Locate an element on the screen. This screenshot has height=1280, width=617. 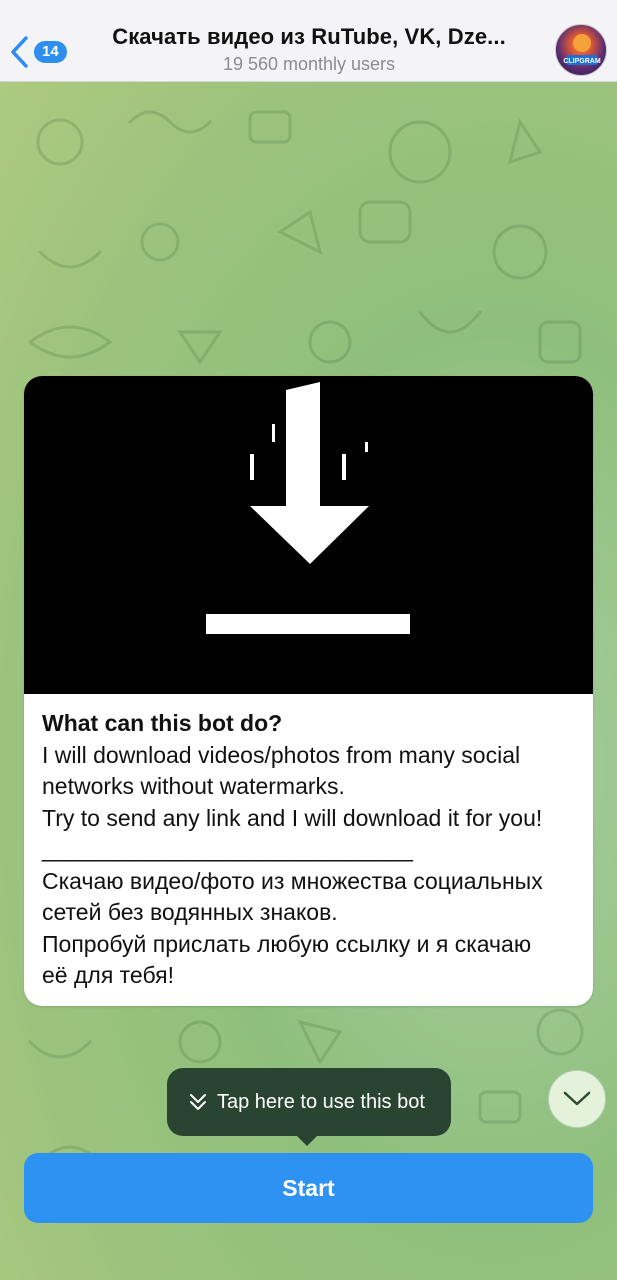
bot-avatar: CLIPGRAM is located at coordinates (581, 50).